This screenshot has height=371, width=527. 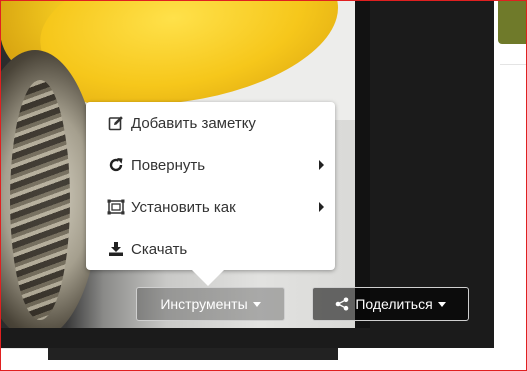 I want to click on menu-item-label: Скачать, so click(x=159, y=249).